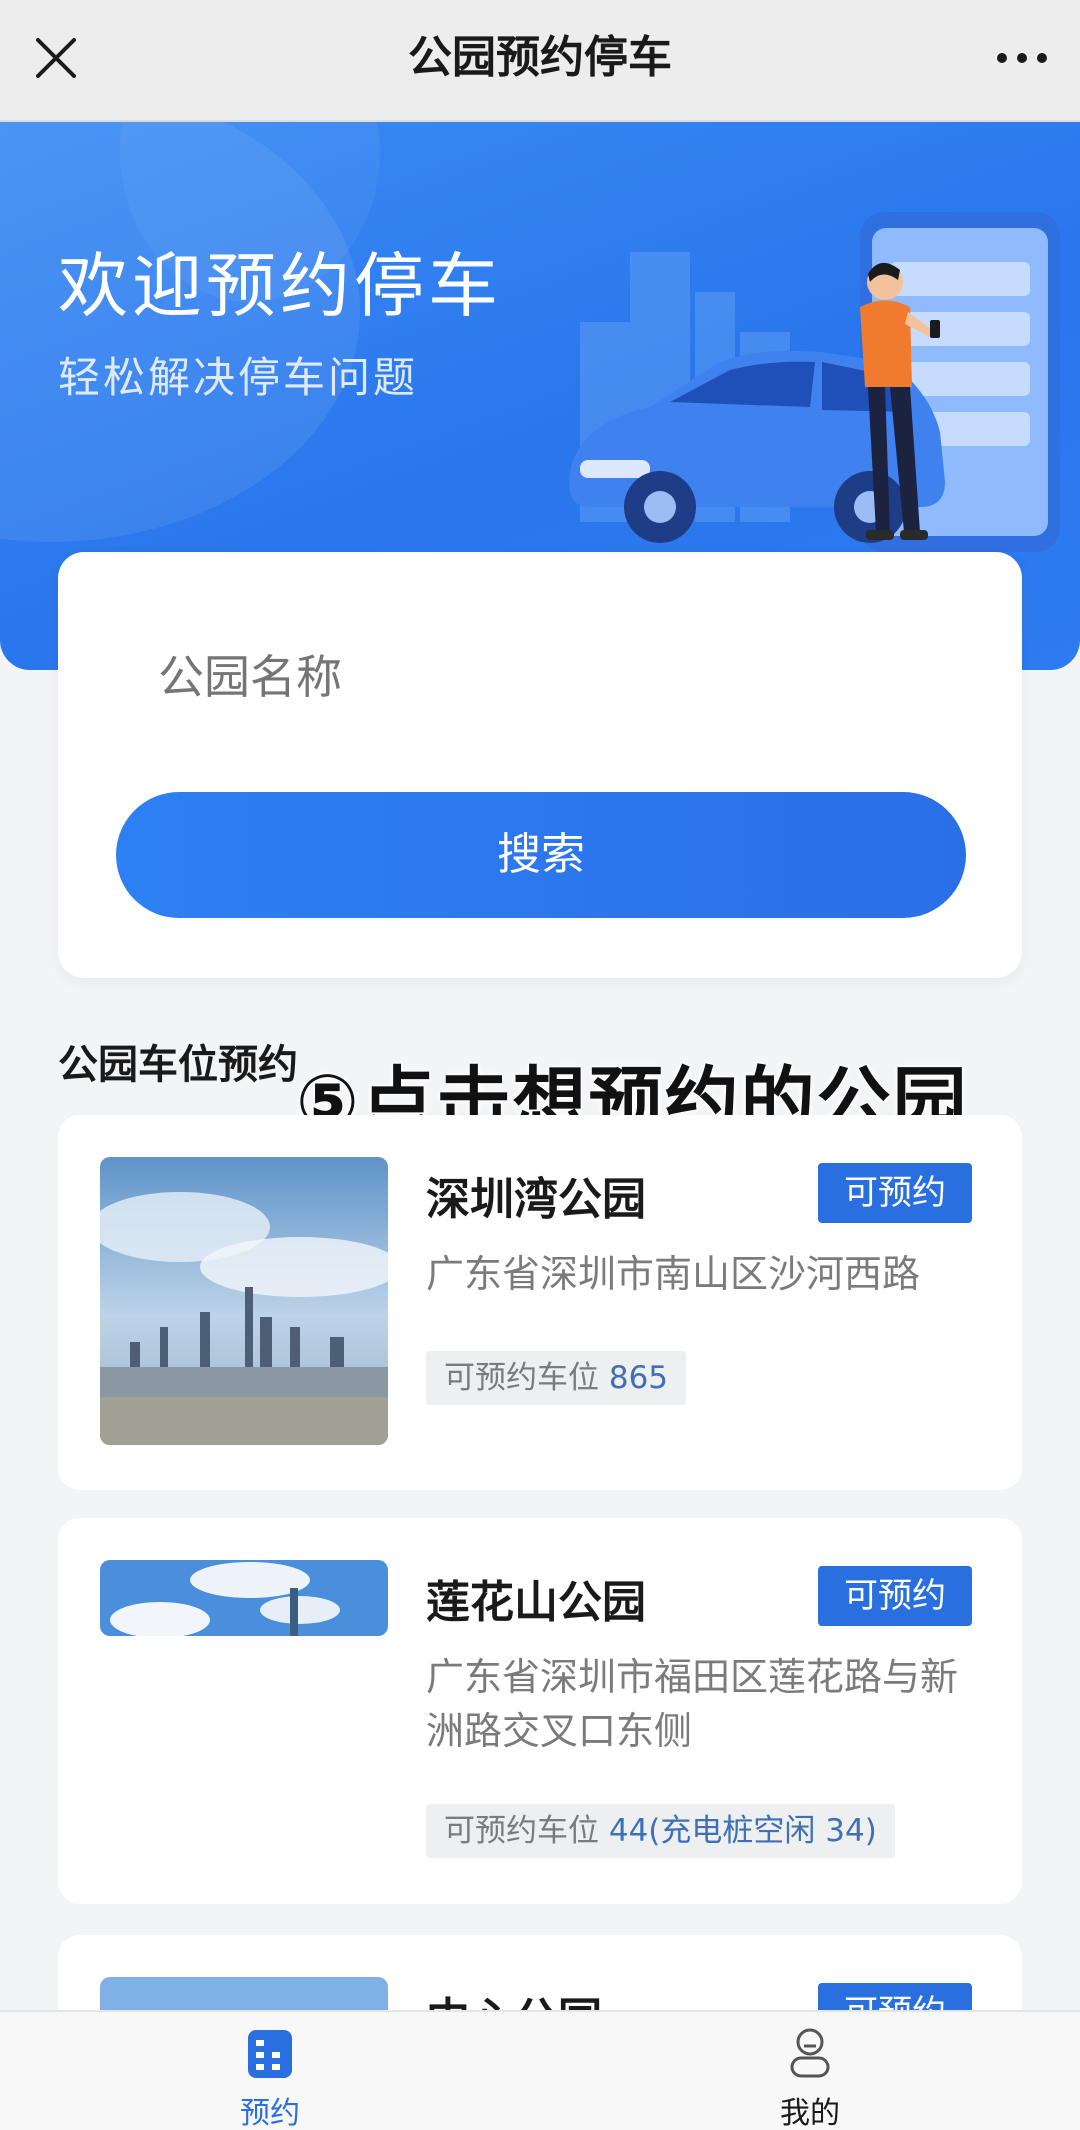 Image resolution: width=1080 pixels, height=2130 pixels. I want to click on car-parking-illustration, so click(814, 382).